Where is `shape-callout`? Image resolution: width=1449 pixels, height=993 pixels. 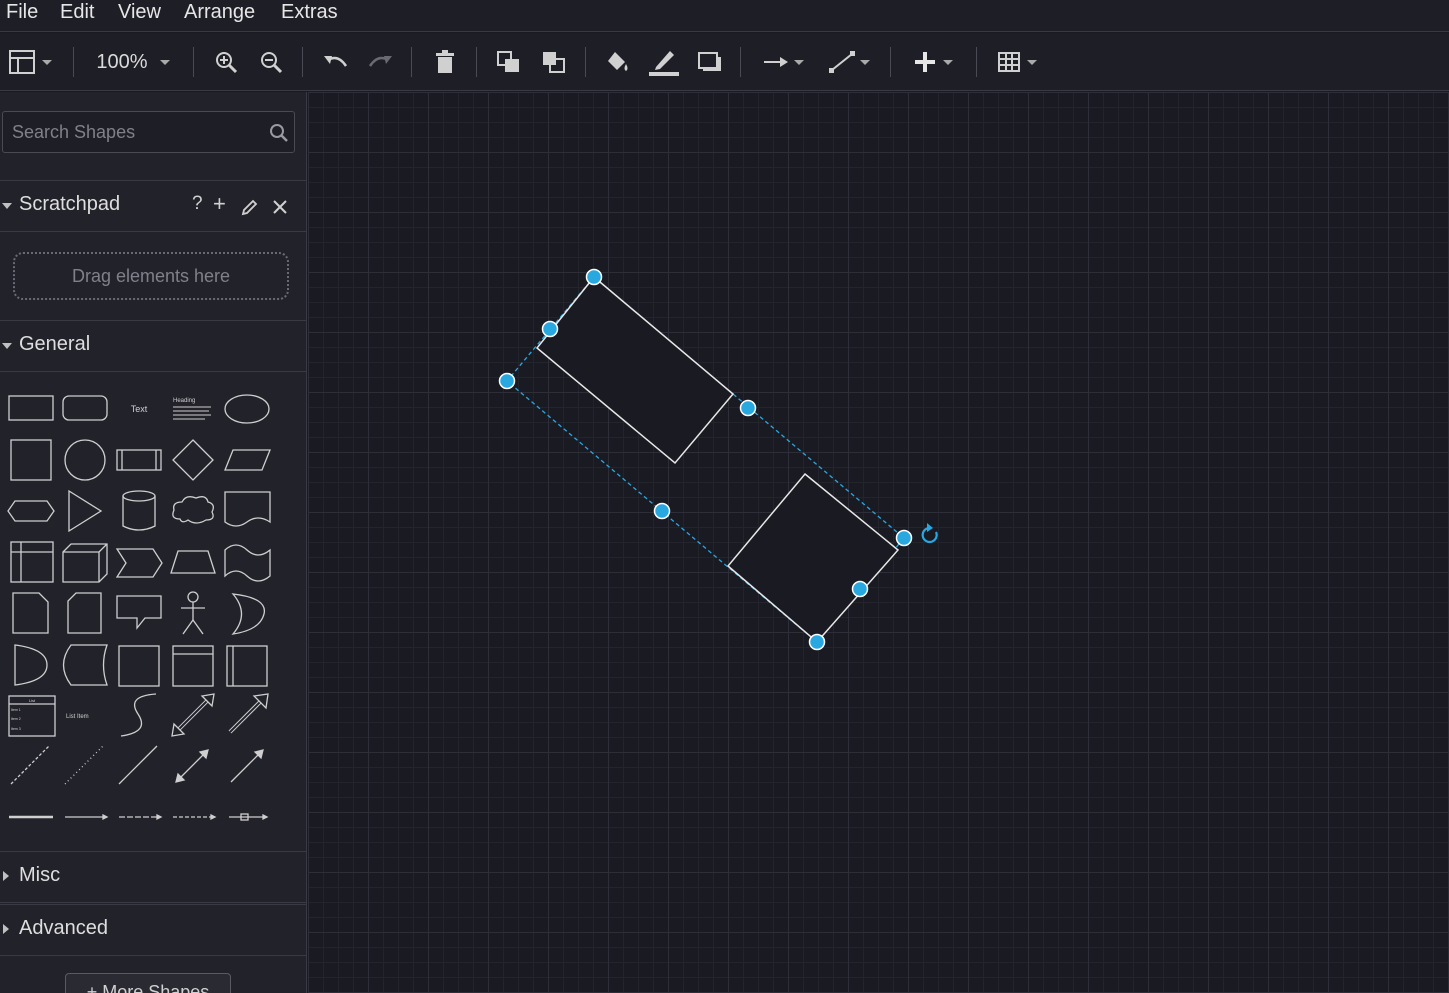
shape-callout is located at coordinates (139, 612).